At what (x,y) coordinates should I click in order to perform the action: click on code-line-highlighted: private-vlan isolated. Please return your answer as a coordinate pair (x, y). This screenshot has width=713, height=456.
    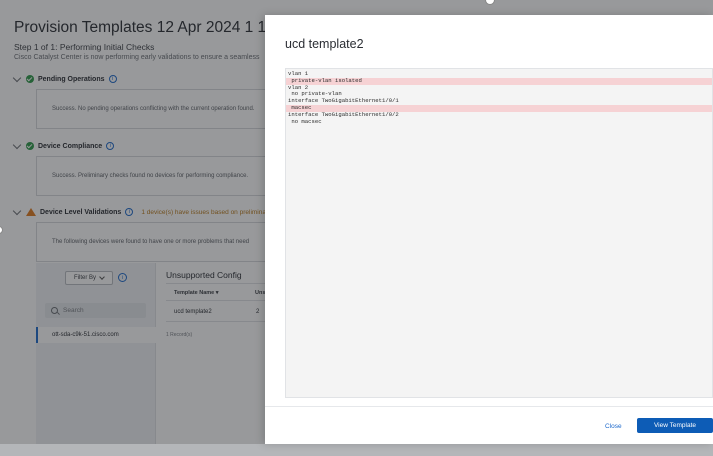
    Looking at the image, I should click on (499, 81).